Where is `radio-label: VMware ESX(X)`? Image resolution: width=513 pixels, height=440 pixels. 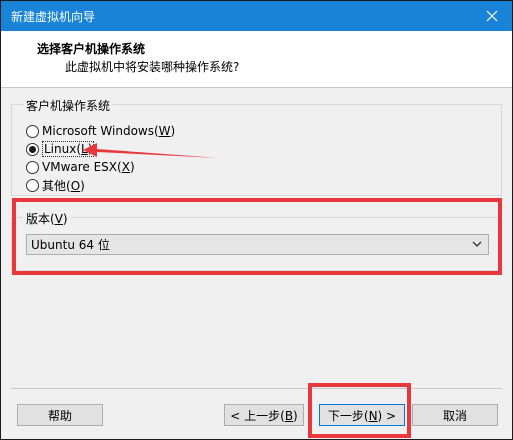
radio-label: VMware ESX(X) is located at coordinates (88, 167).